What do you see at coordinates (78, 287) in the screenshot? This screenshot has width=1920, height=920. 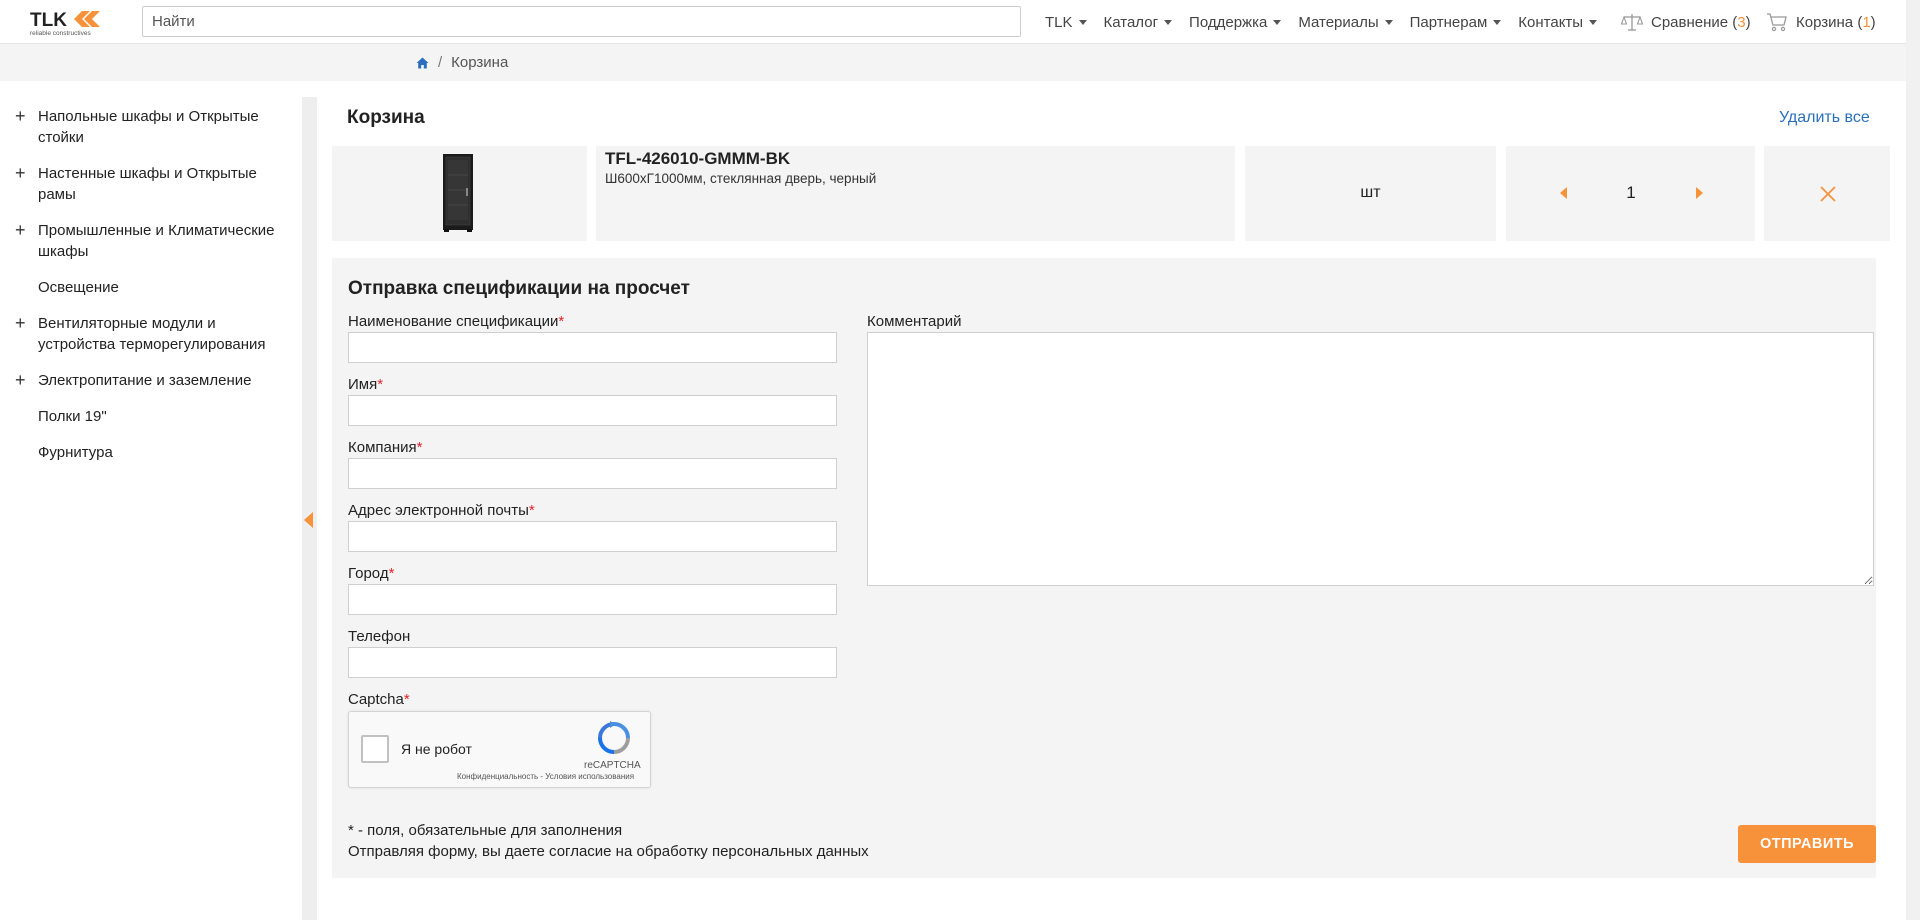 I see `sidebar-item-label: Освещение` at bounding box center [78, 287].